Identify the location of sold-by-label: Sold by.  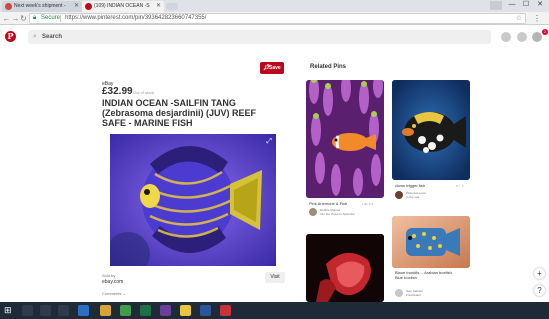
(109, 275).